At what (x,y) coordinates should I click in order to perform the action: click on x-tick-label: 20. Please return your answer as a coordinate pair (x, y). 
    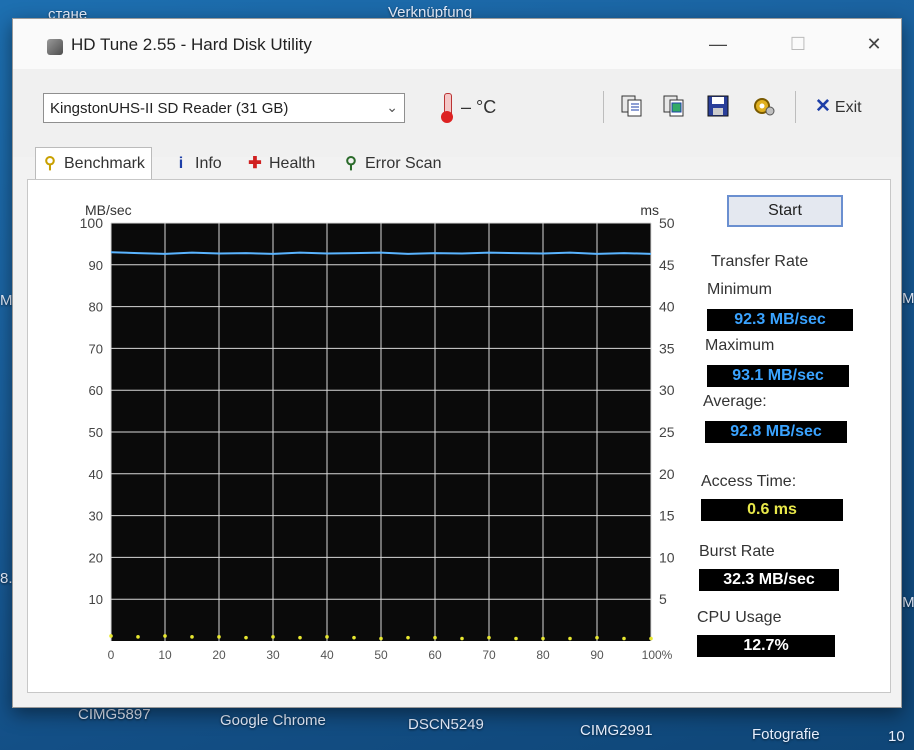
    Looking at the image, I should click on (219, 655).